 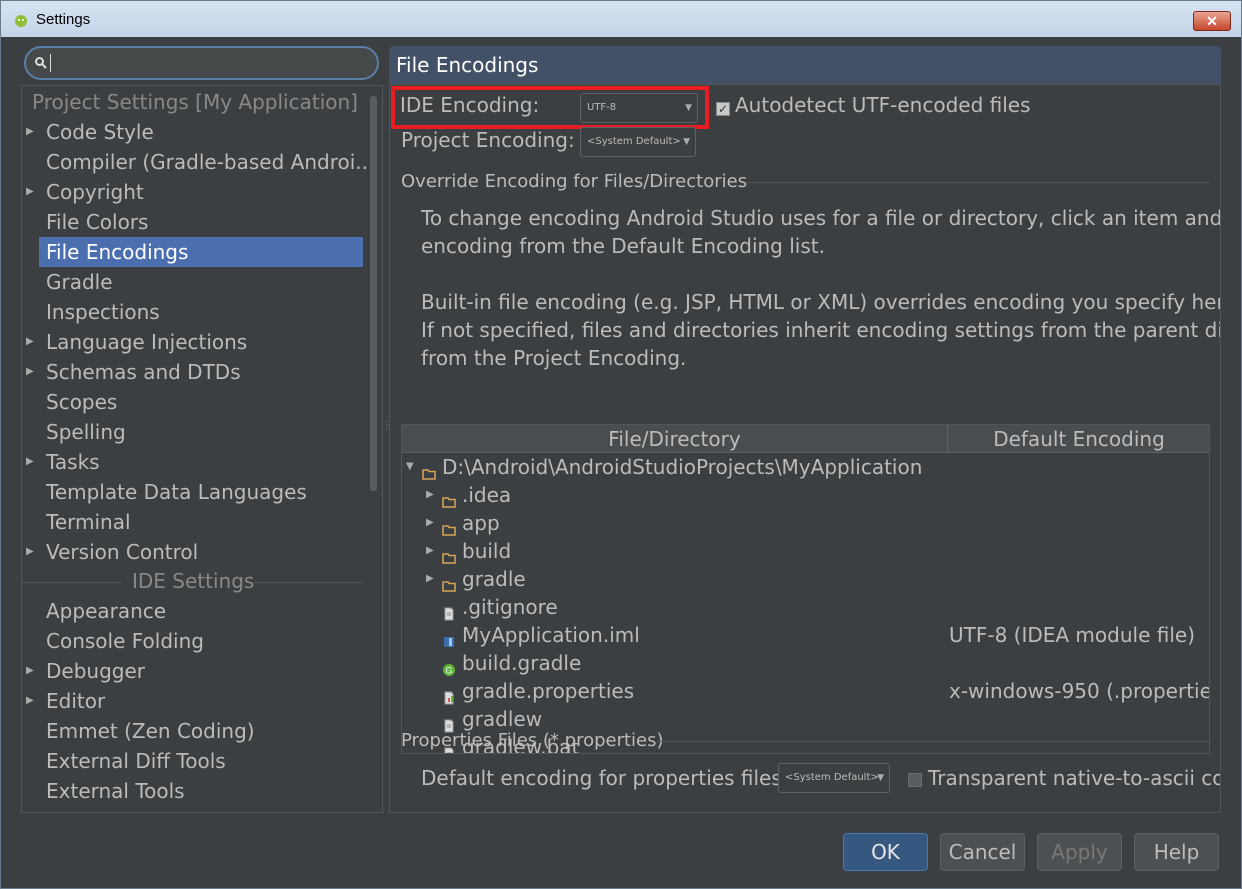 I want to click on project-settings-header: Project Settings [My Application], so click(x=195, y=102).